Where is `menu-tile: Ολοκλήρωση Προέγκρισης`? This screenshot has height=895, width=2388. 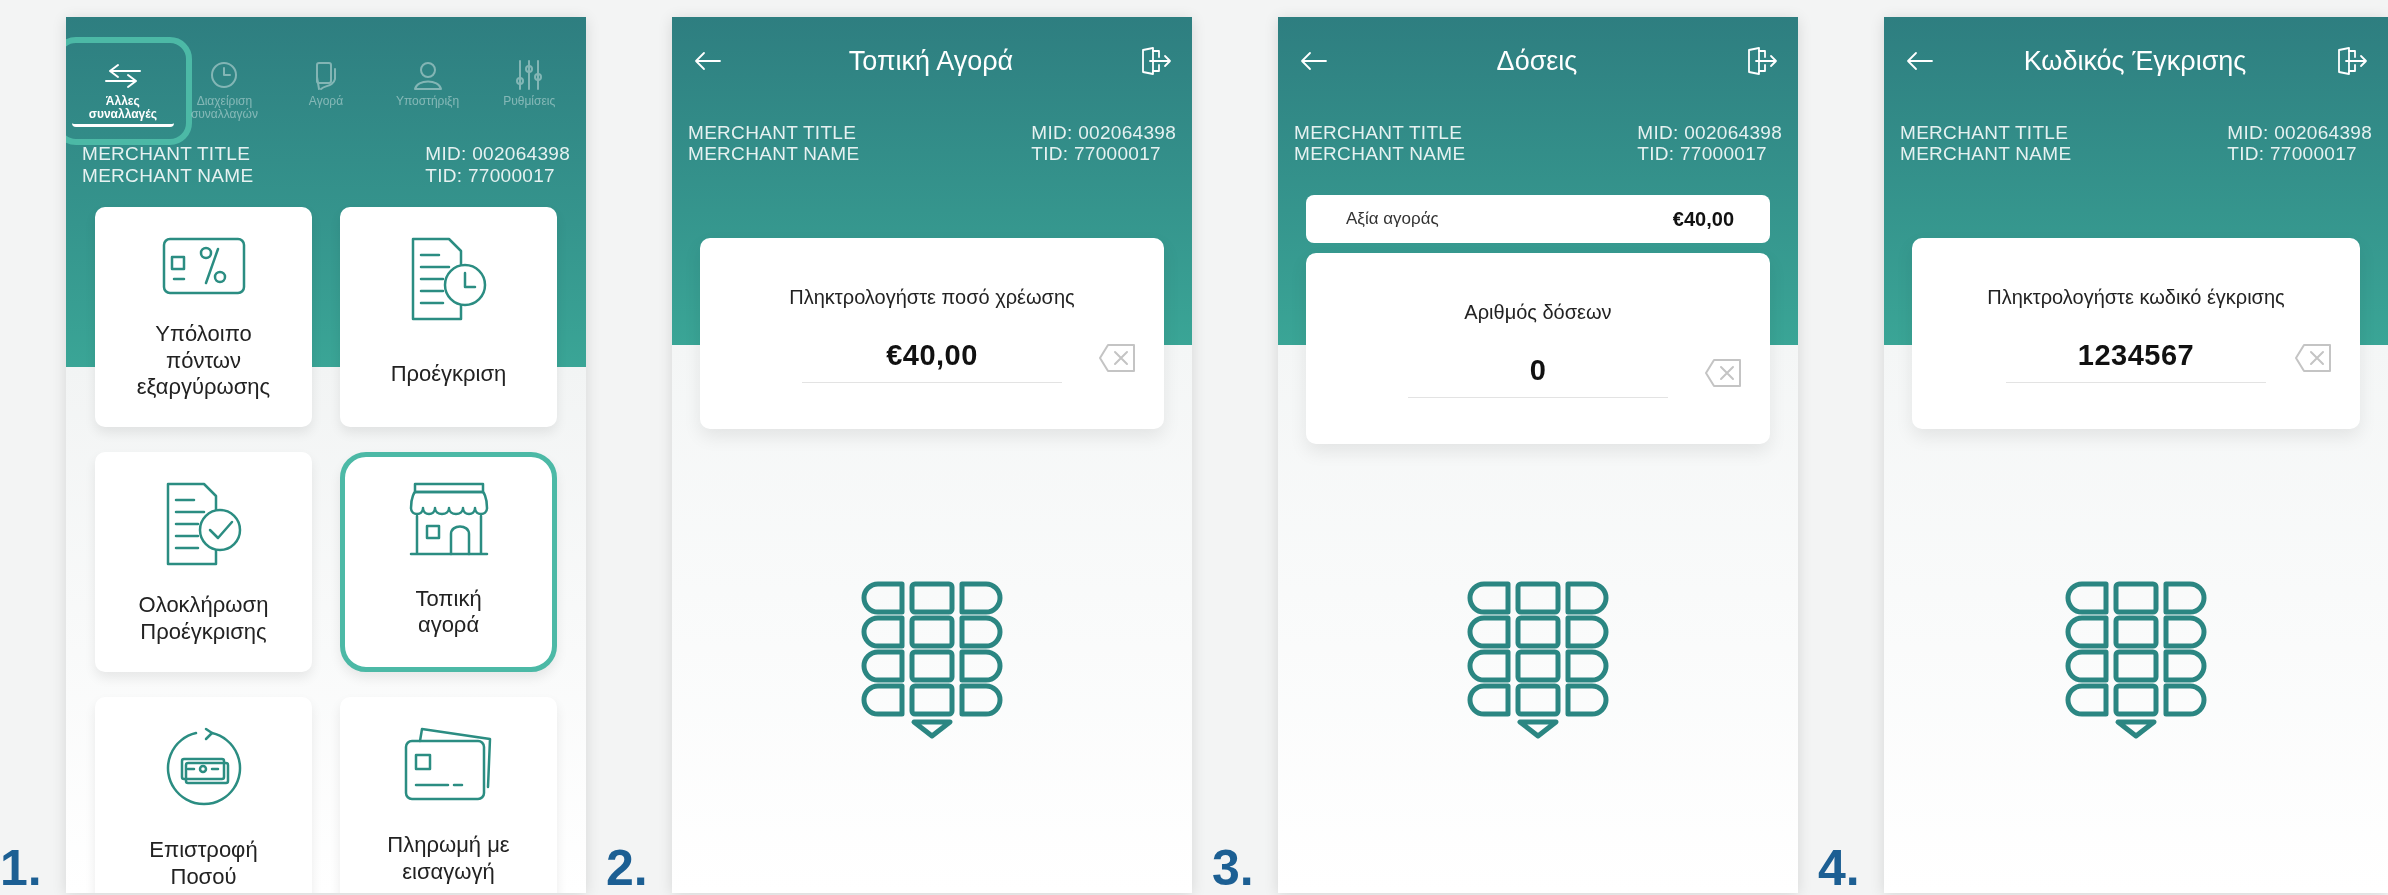 menu-tile: Ολοκλήρωση Προέγκρισης is located at coordinates (203, 561).